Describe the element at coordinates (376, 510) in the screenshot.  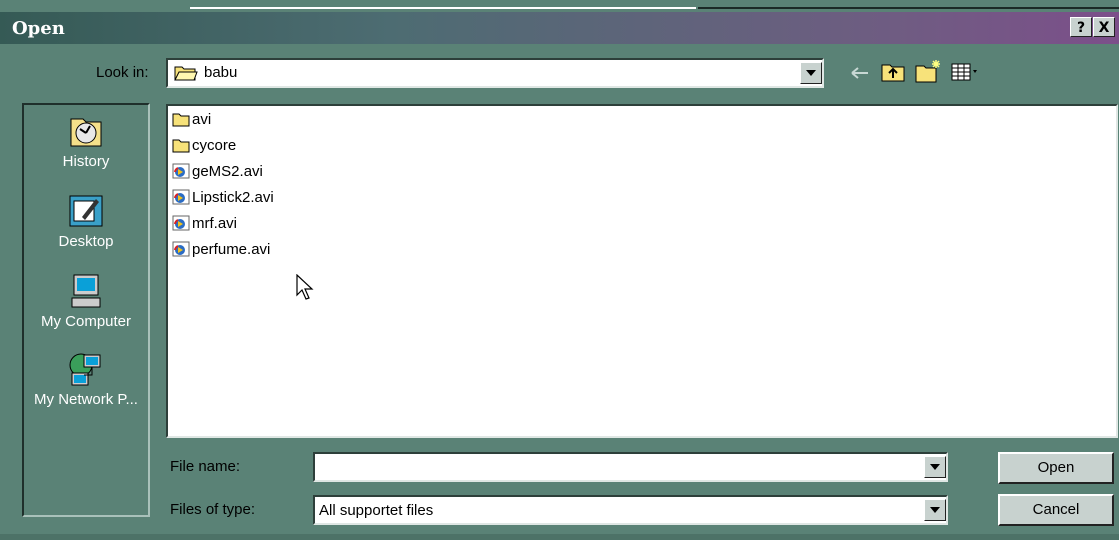
I see `files-of-type-value: All supportet files` at that location.